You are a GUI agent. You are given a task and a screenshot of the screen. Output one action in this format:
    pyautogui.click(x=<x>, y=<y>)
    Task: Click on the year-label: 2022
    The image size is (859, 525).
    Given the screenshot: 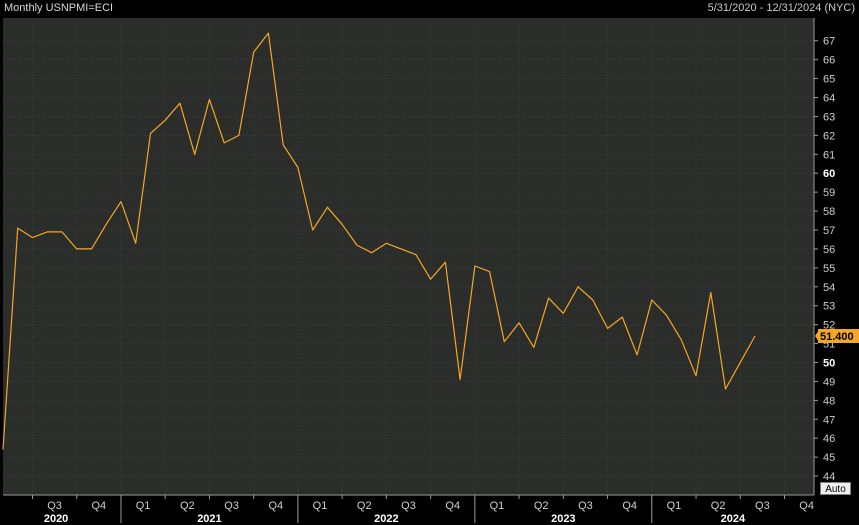 What is the action you would take?
    pyautogui.click(x=386, y=519)
    